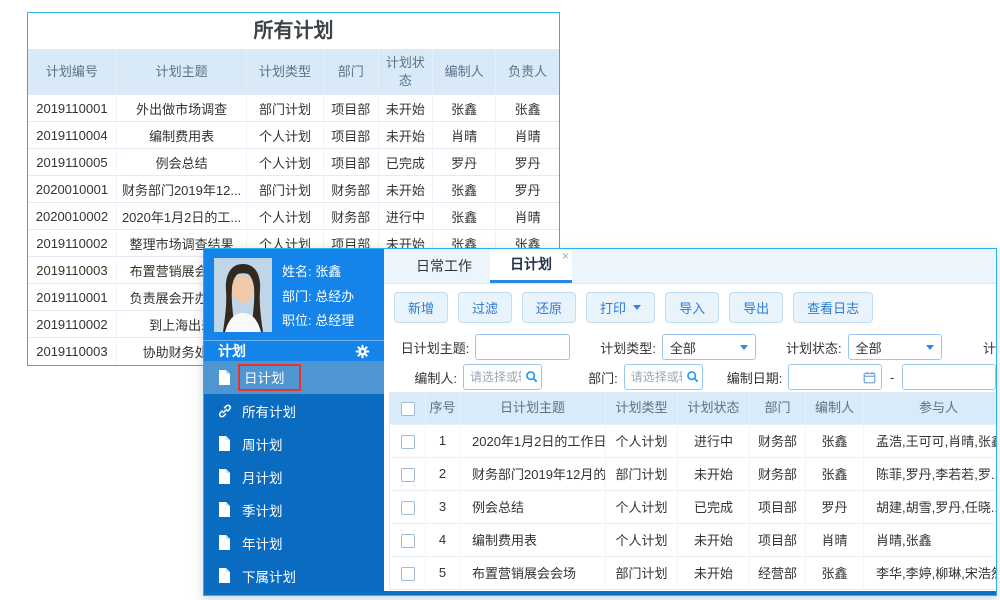 The width and height of the screenshot is (1000, 600). I want to click on export-button: 导出, so click(756, 307).